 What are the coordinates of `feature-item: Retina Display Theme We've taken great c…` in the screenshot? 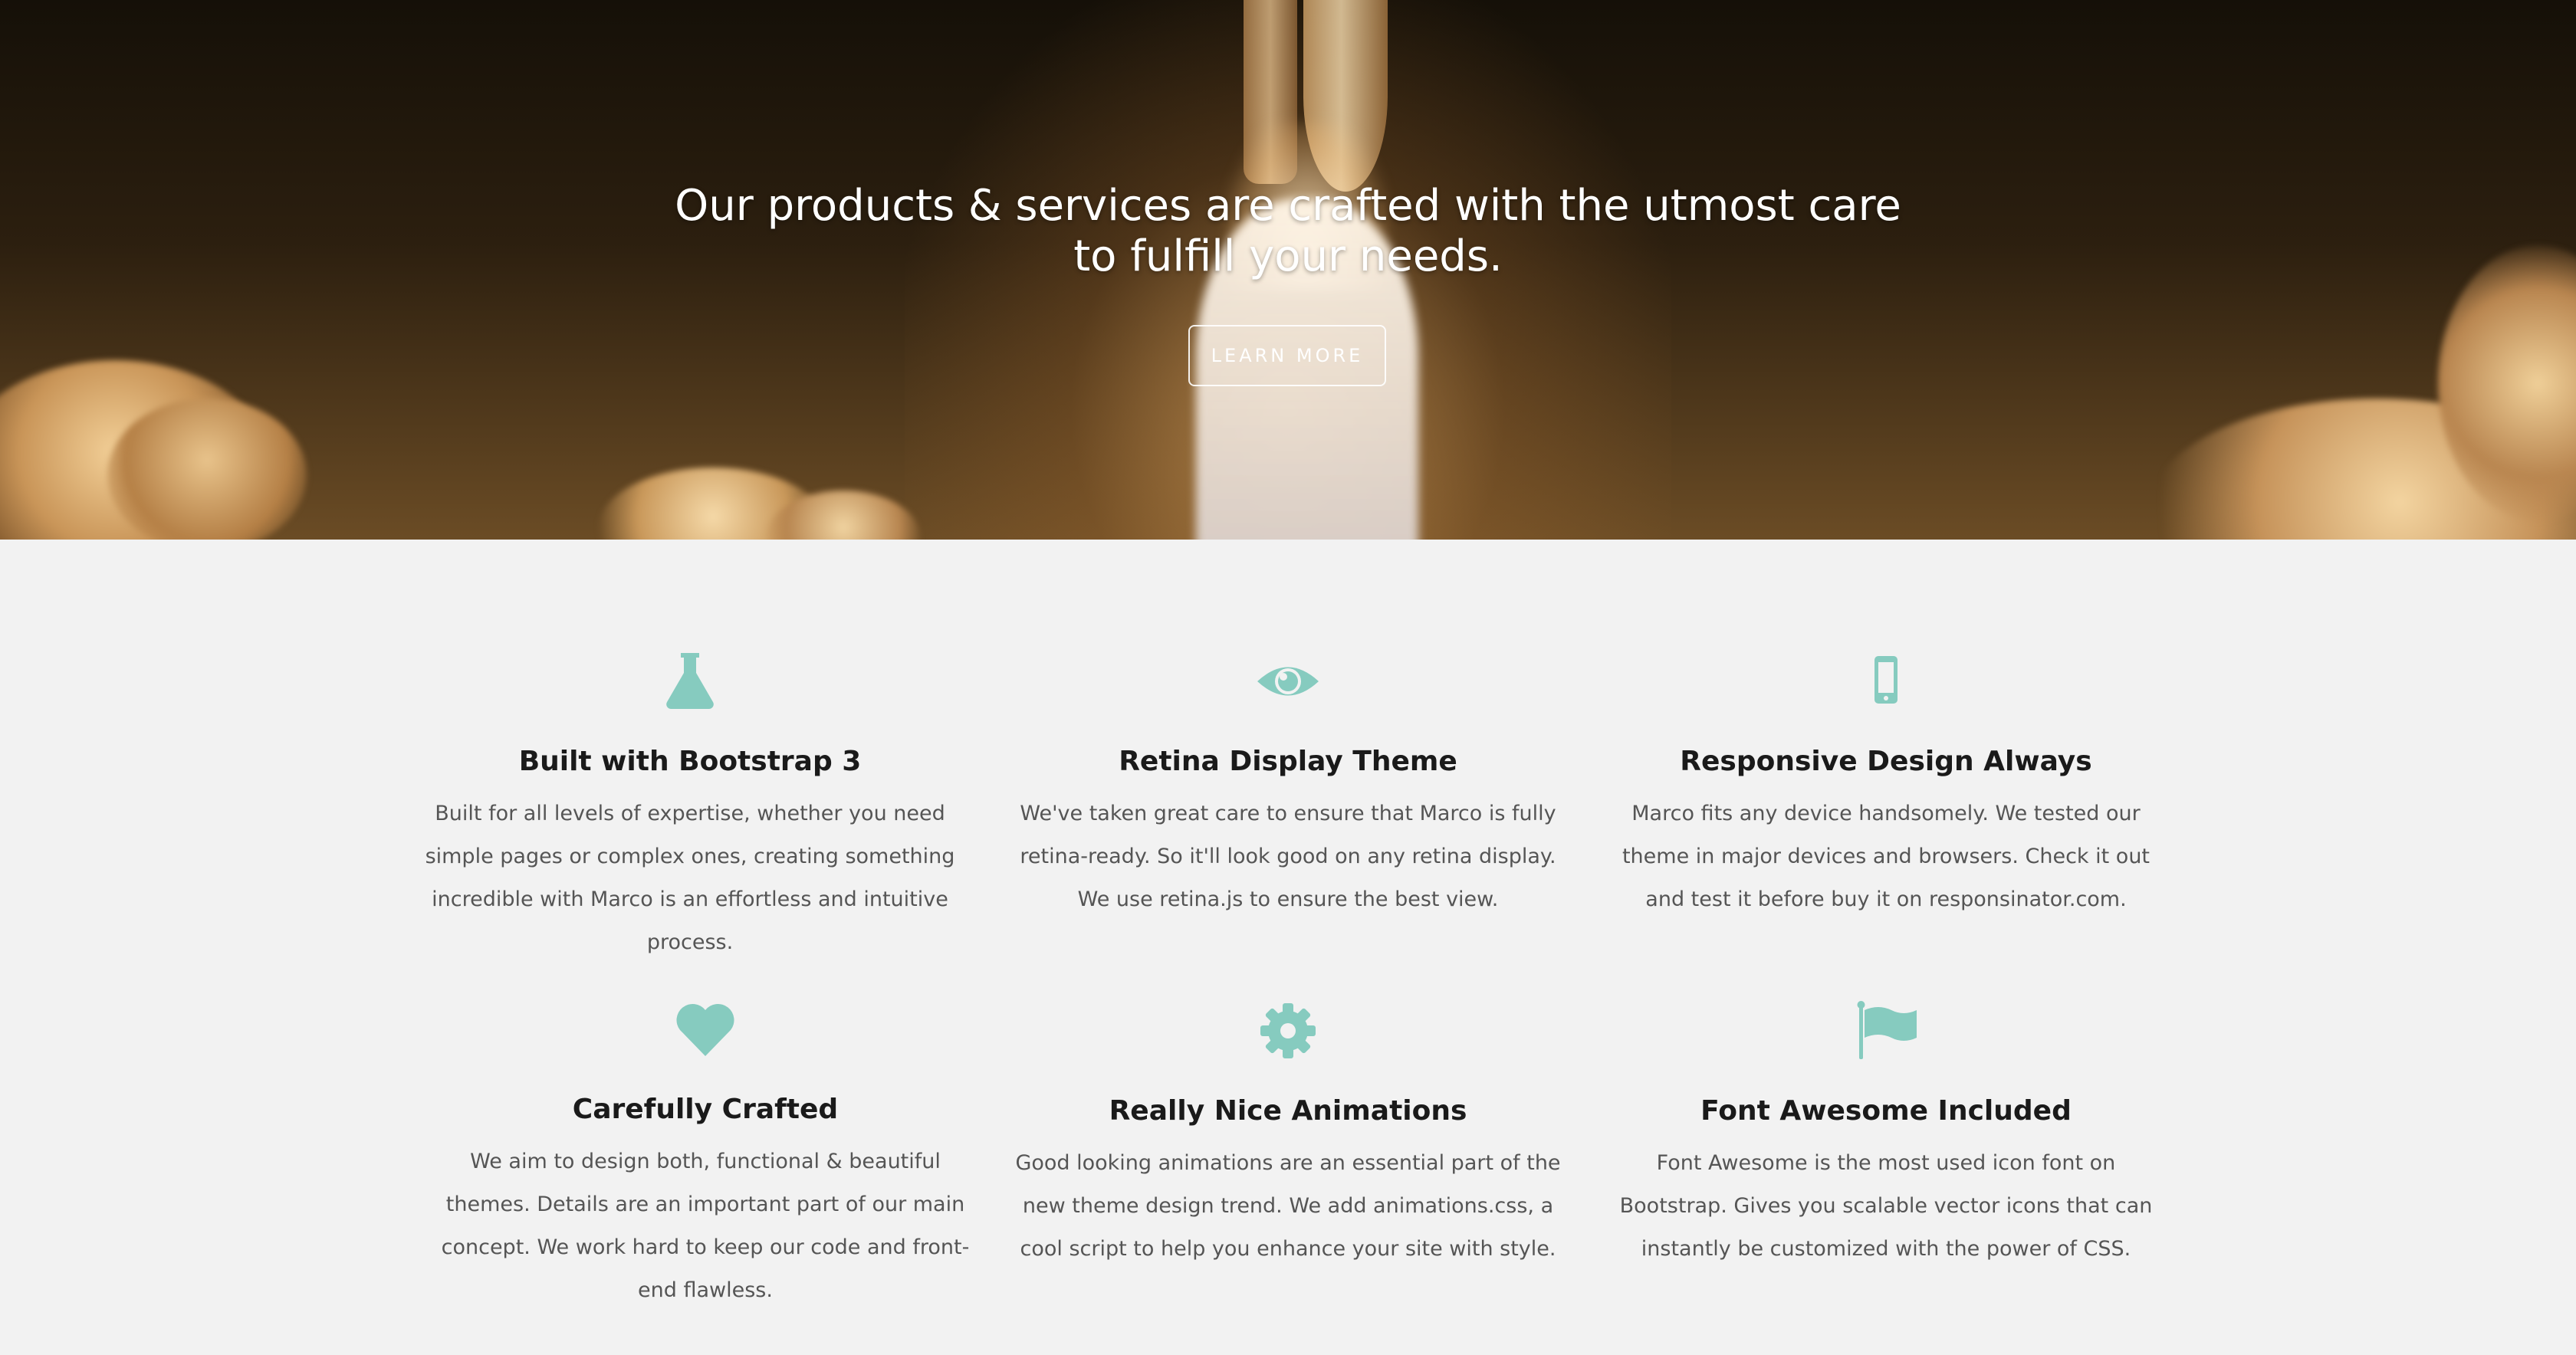 It's located at (1288, 784).